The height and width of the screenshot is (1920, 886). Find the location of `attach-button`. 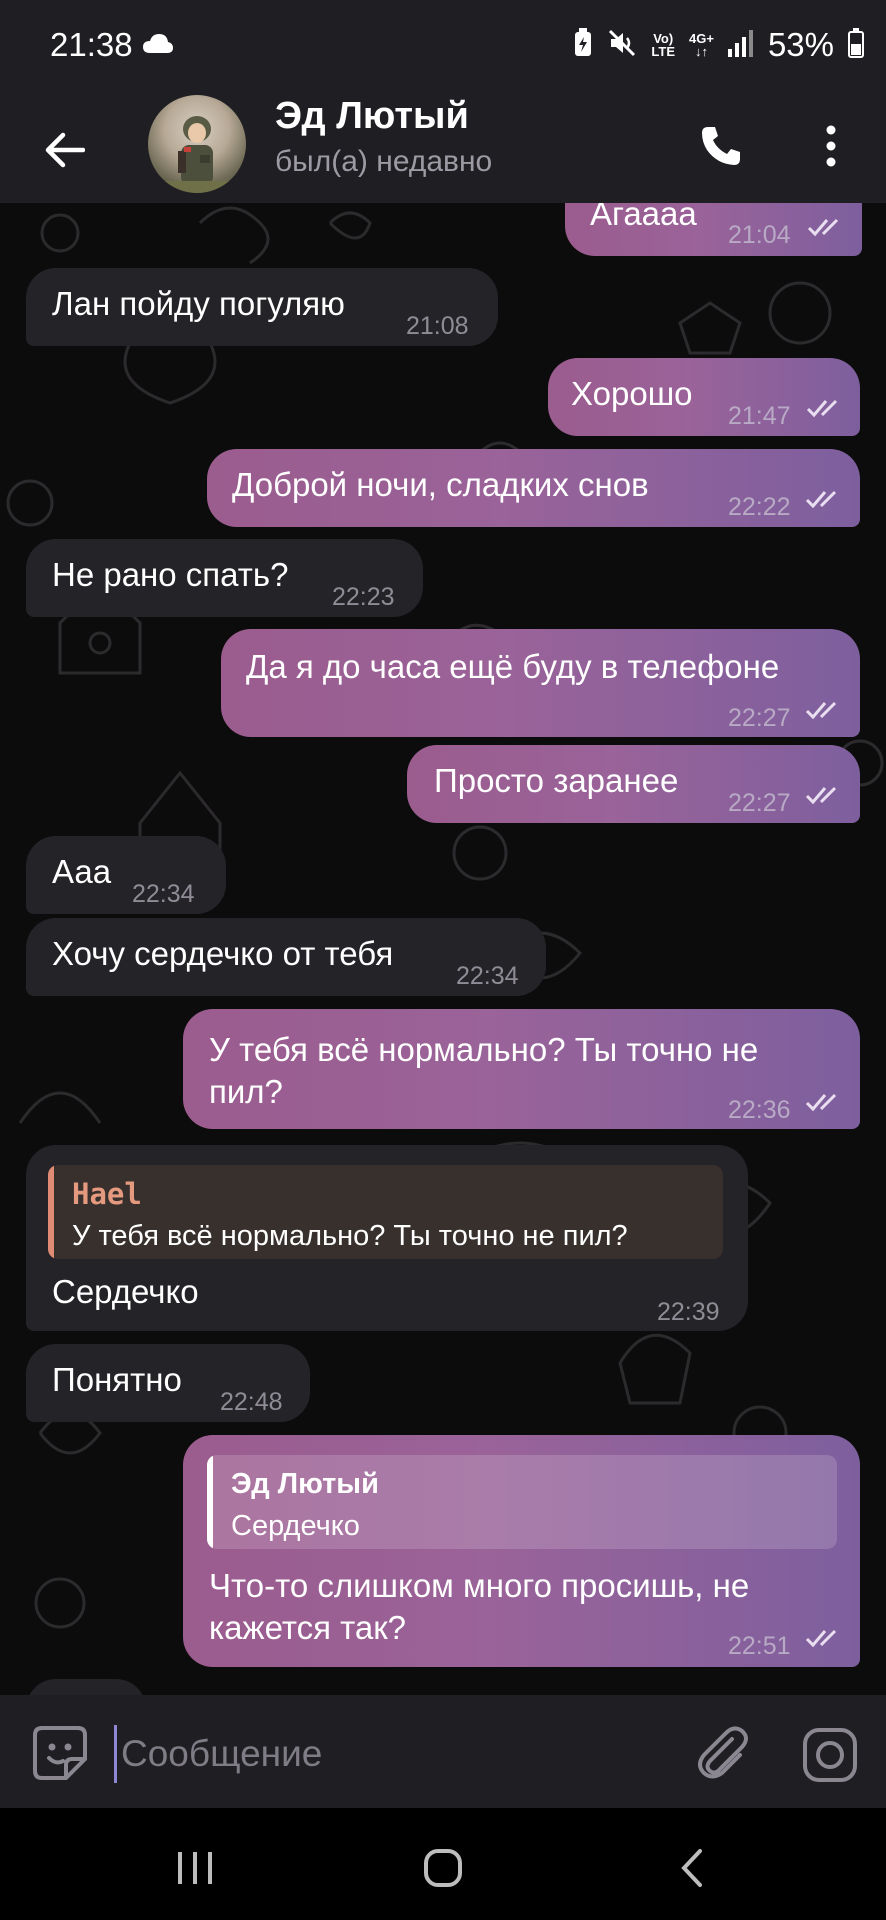

attach-button is located at coordinates (722, 1753).